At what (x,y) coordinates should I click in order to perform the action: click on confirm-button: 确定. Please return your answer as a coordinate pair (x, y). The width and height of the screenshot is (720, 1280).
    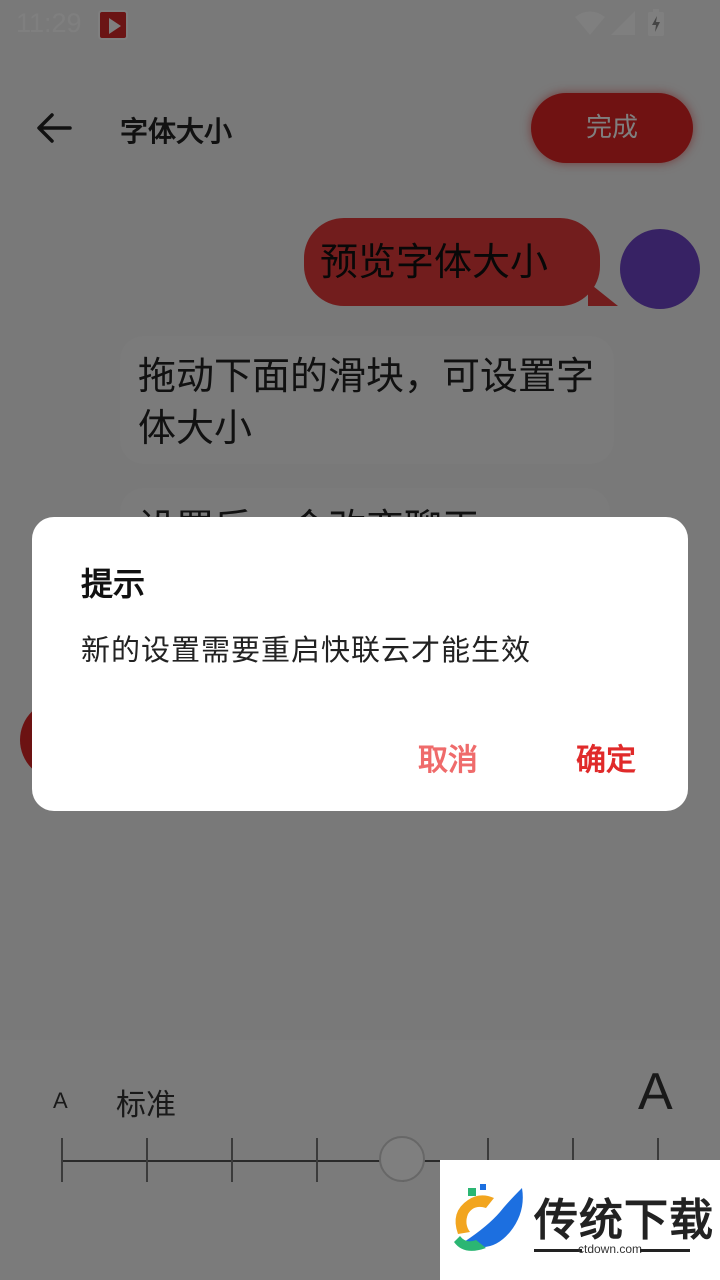
    Looking at the image, I should click on (606, 757).